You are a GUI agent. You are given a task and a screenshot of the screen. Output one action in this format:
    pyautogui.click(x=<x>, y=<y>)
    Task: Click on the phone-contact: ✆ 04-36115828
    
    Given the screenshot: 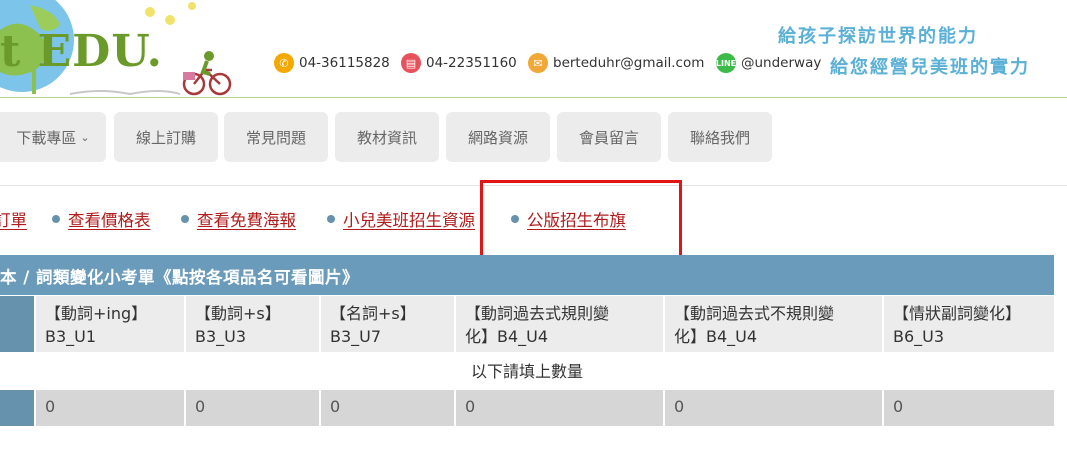 What is the action you would take?
    pyautogui.click(x=332, y=63)
    